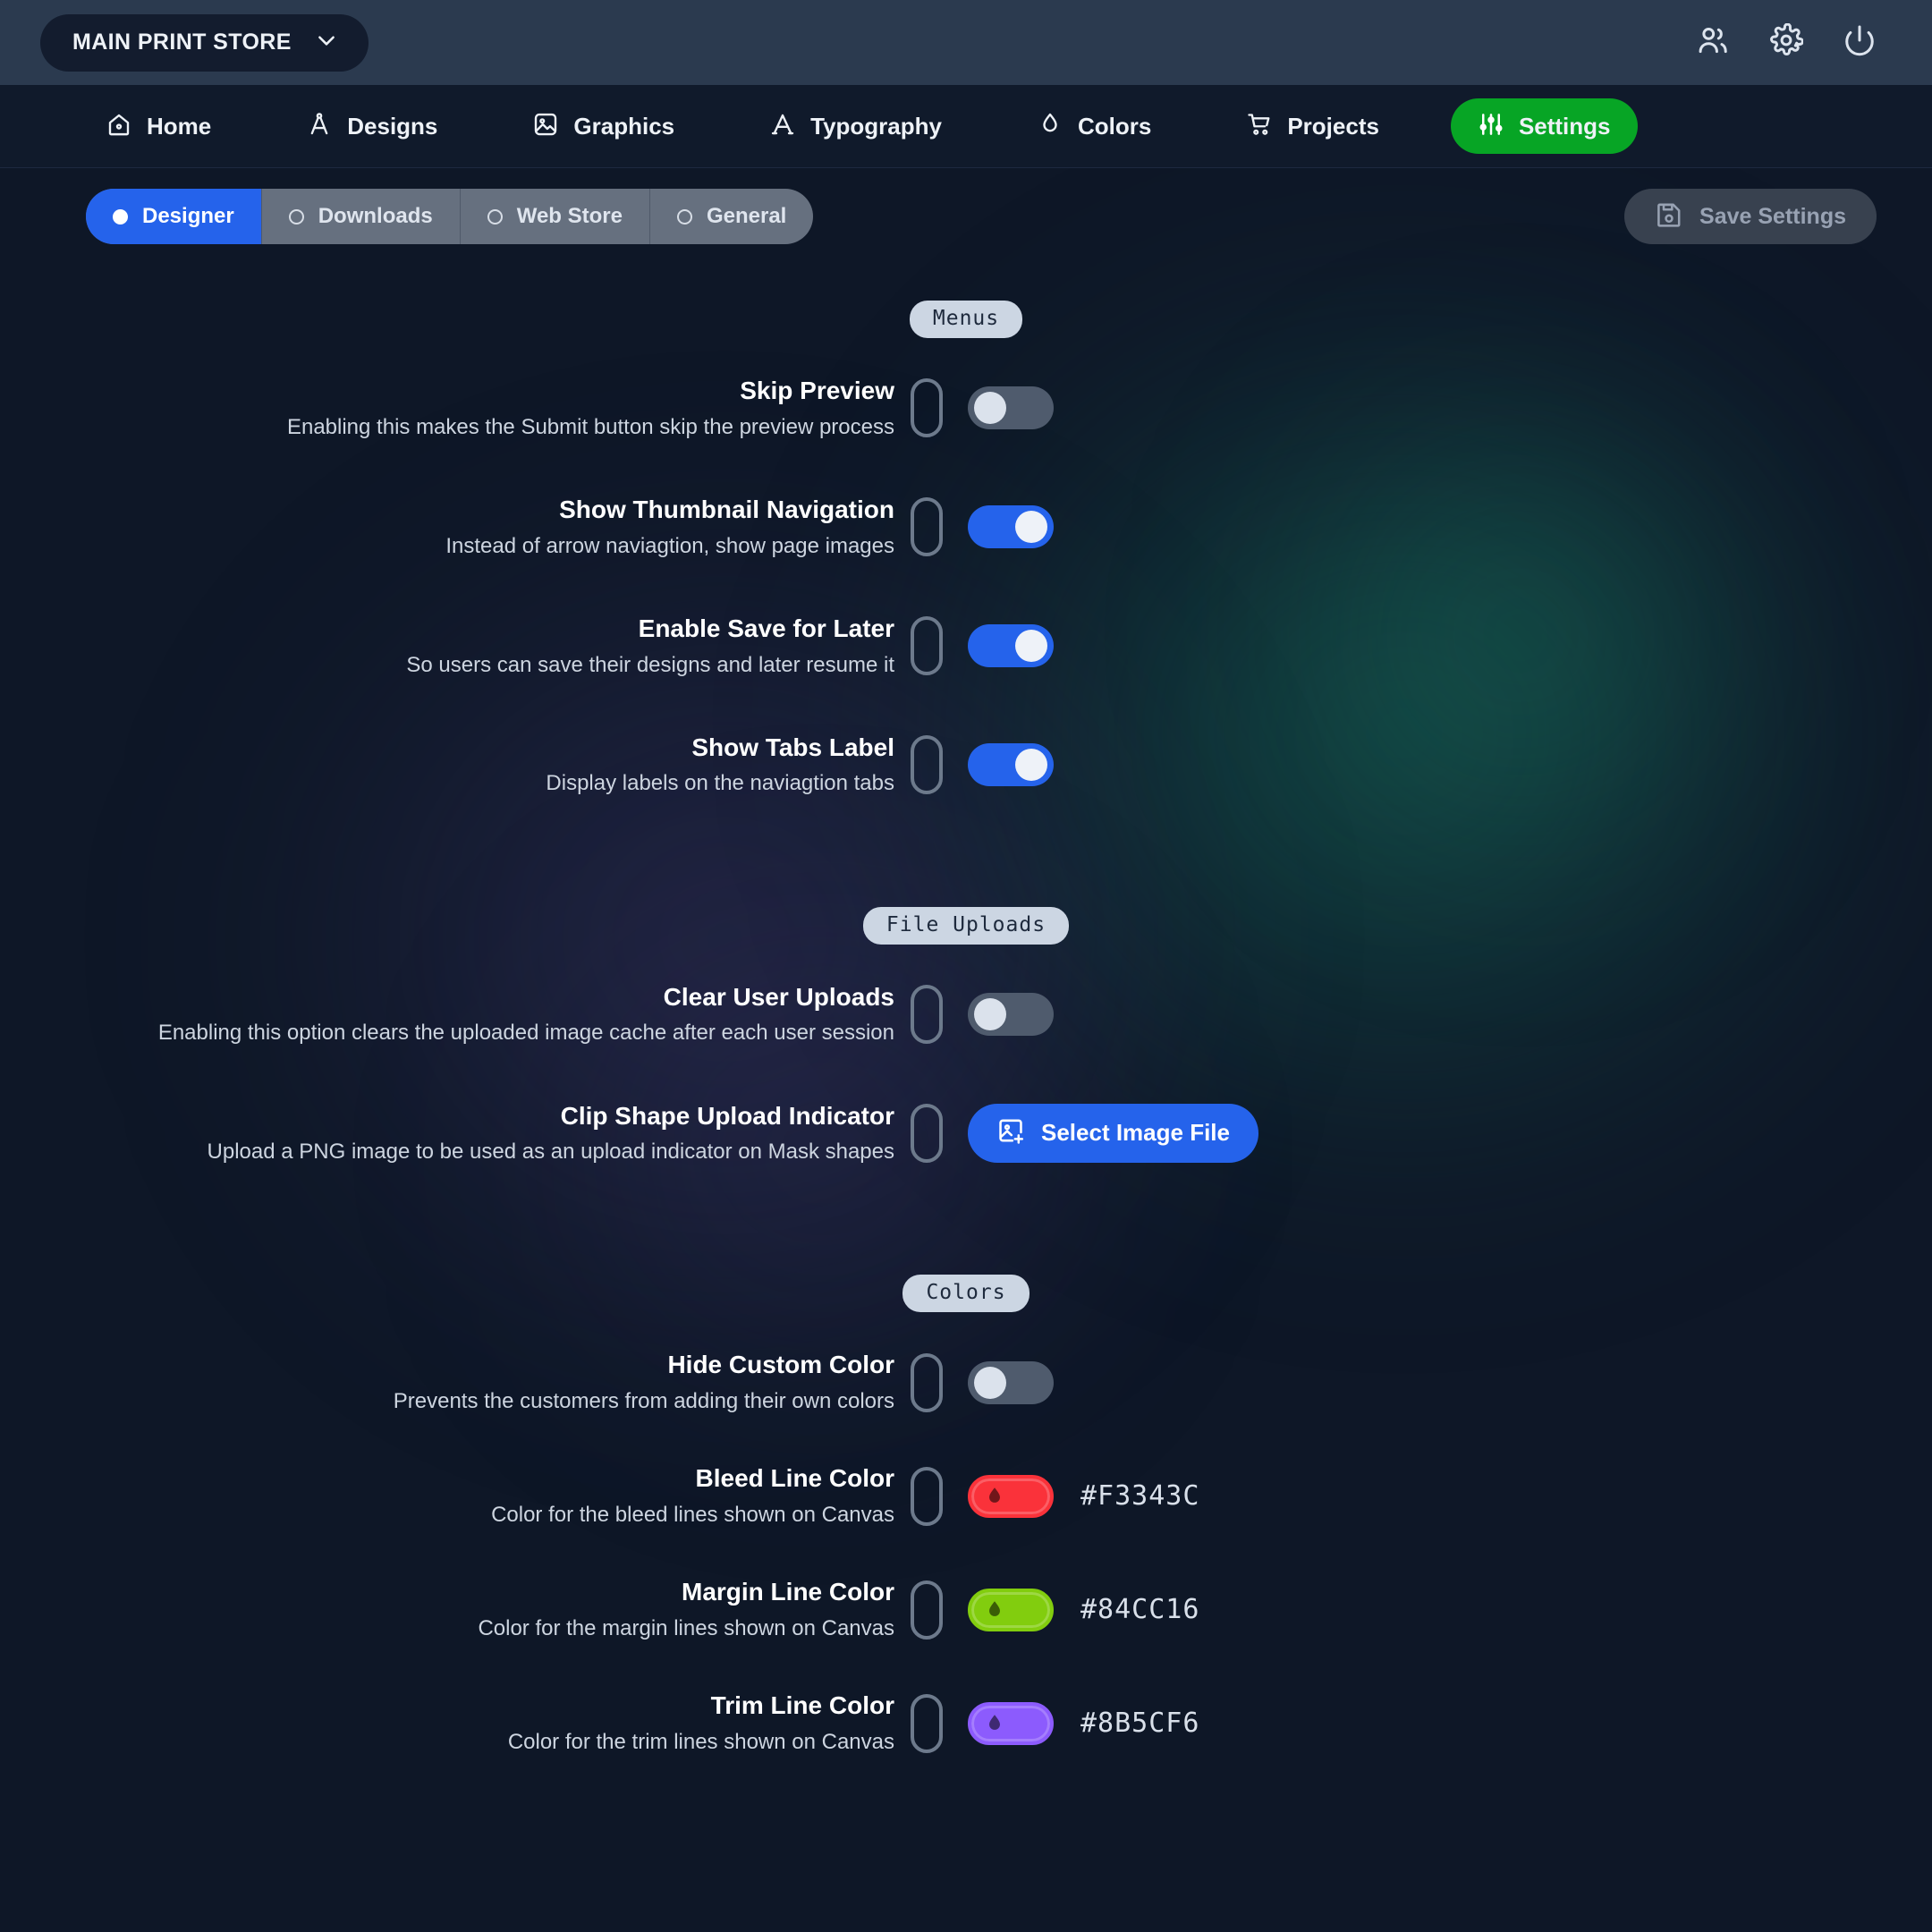  What do you see at coordinates (1011, 1609) in the screenshot?
I see `color-swatch-margin` at bounding box center [1011, 1609].